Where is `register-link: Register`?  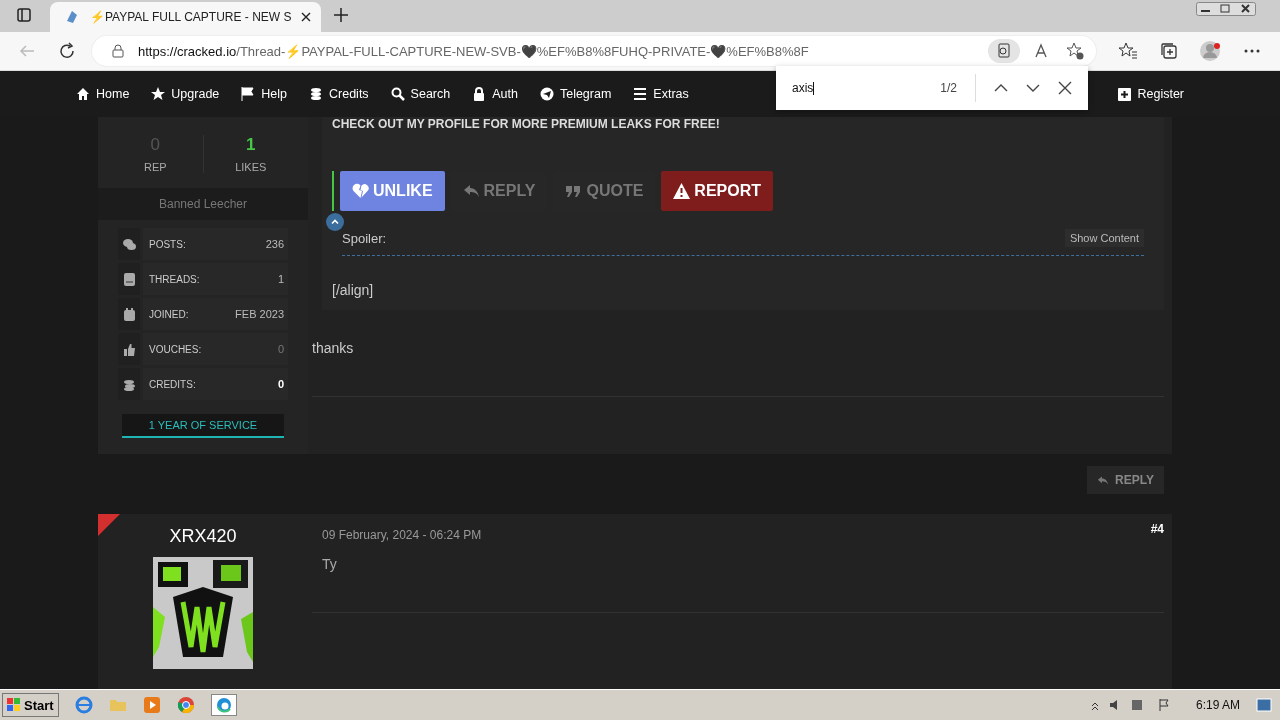 register-link: Register is located at coordinates (1151, 94).